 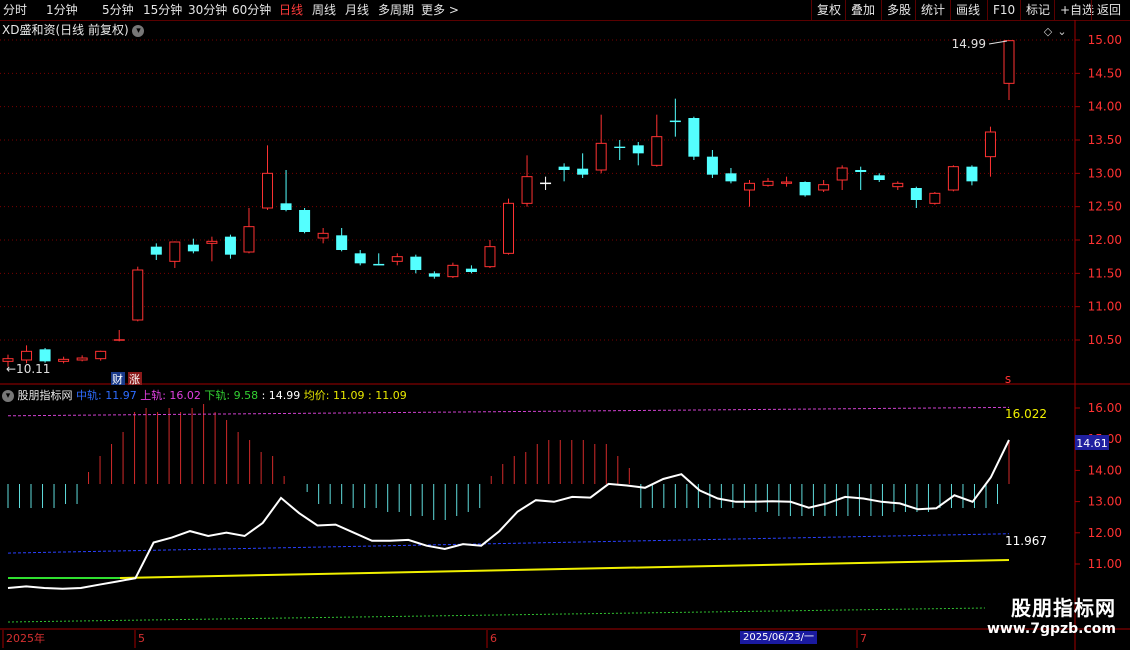 I want to click on chart-title-bar: XD盛和资(日线 前复权) ▾, so click(x=73, y=29).